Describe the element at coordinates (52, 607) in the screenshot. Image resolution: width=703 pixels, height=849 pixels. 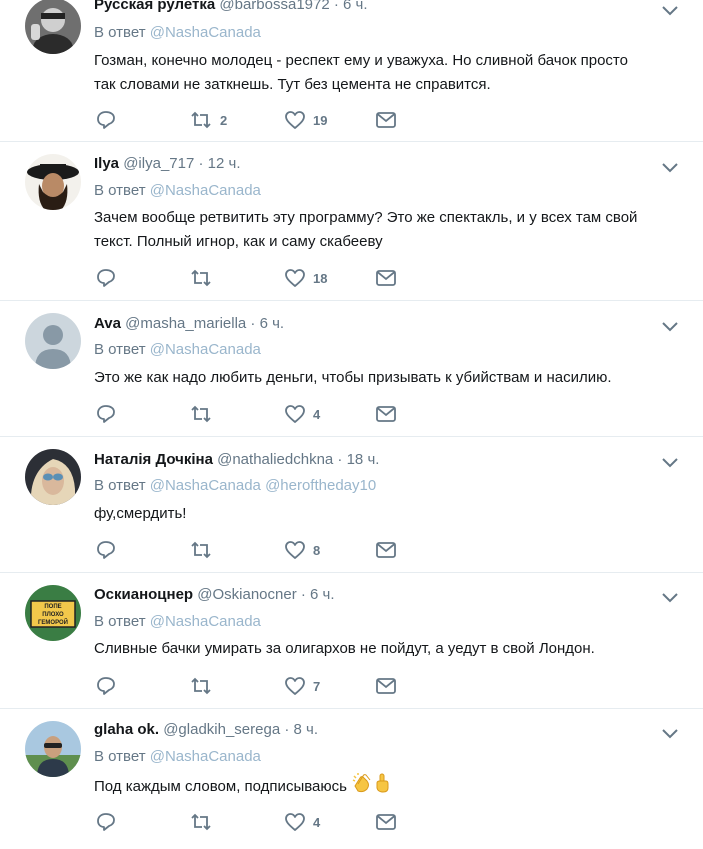
I see `avatar-sign-line: ПОПЕ` at that location.